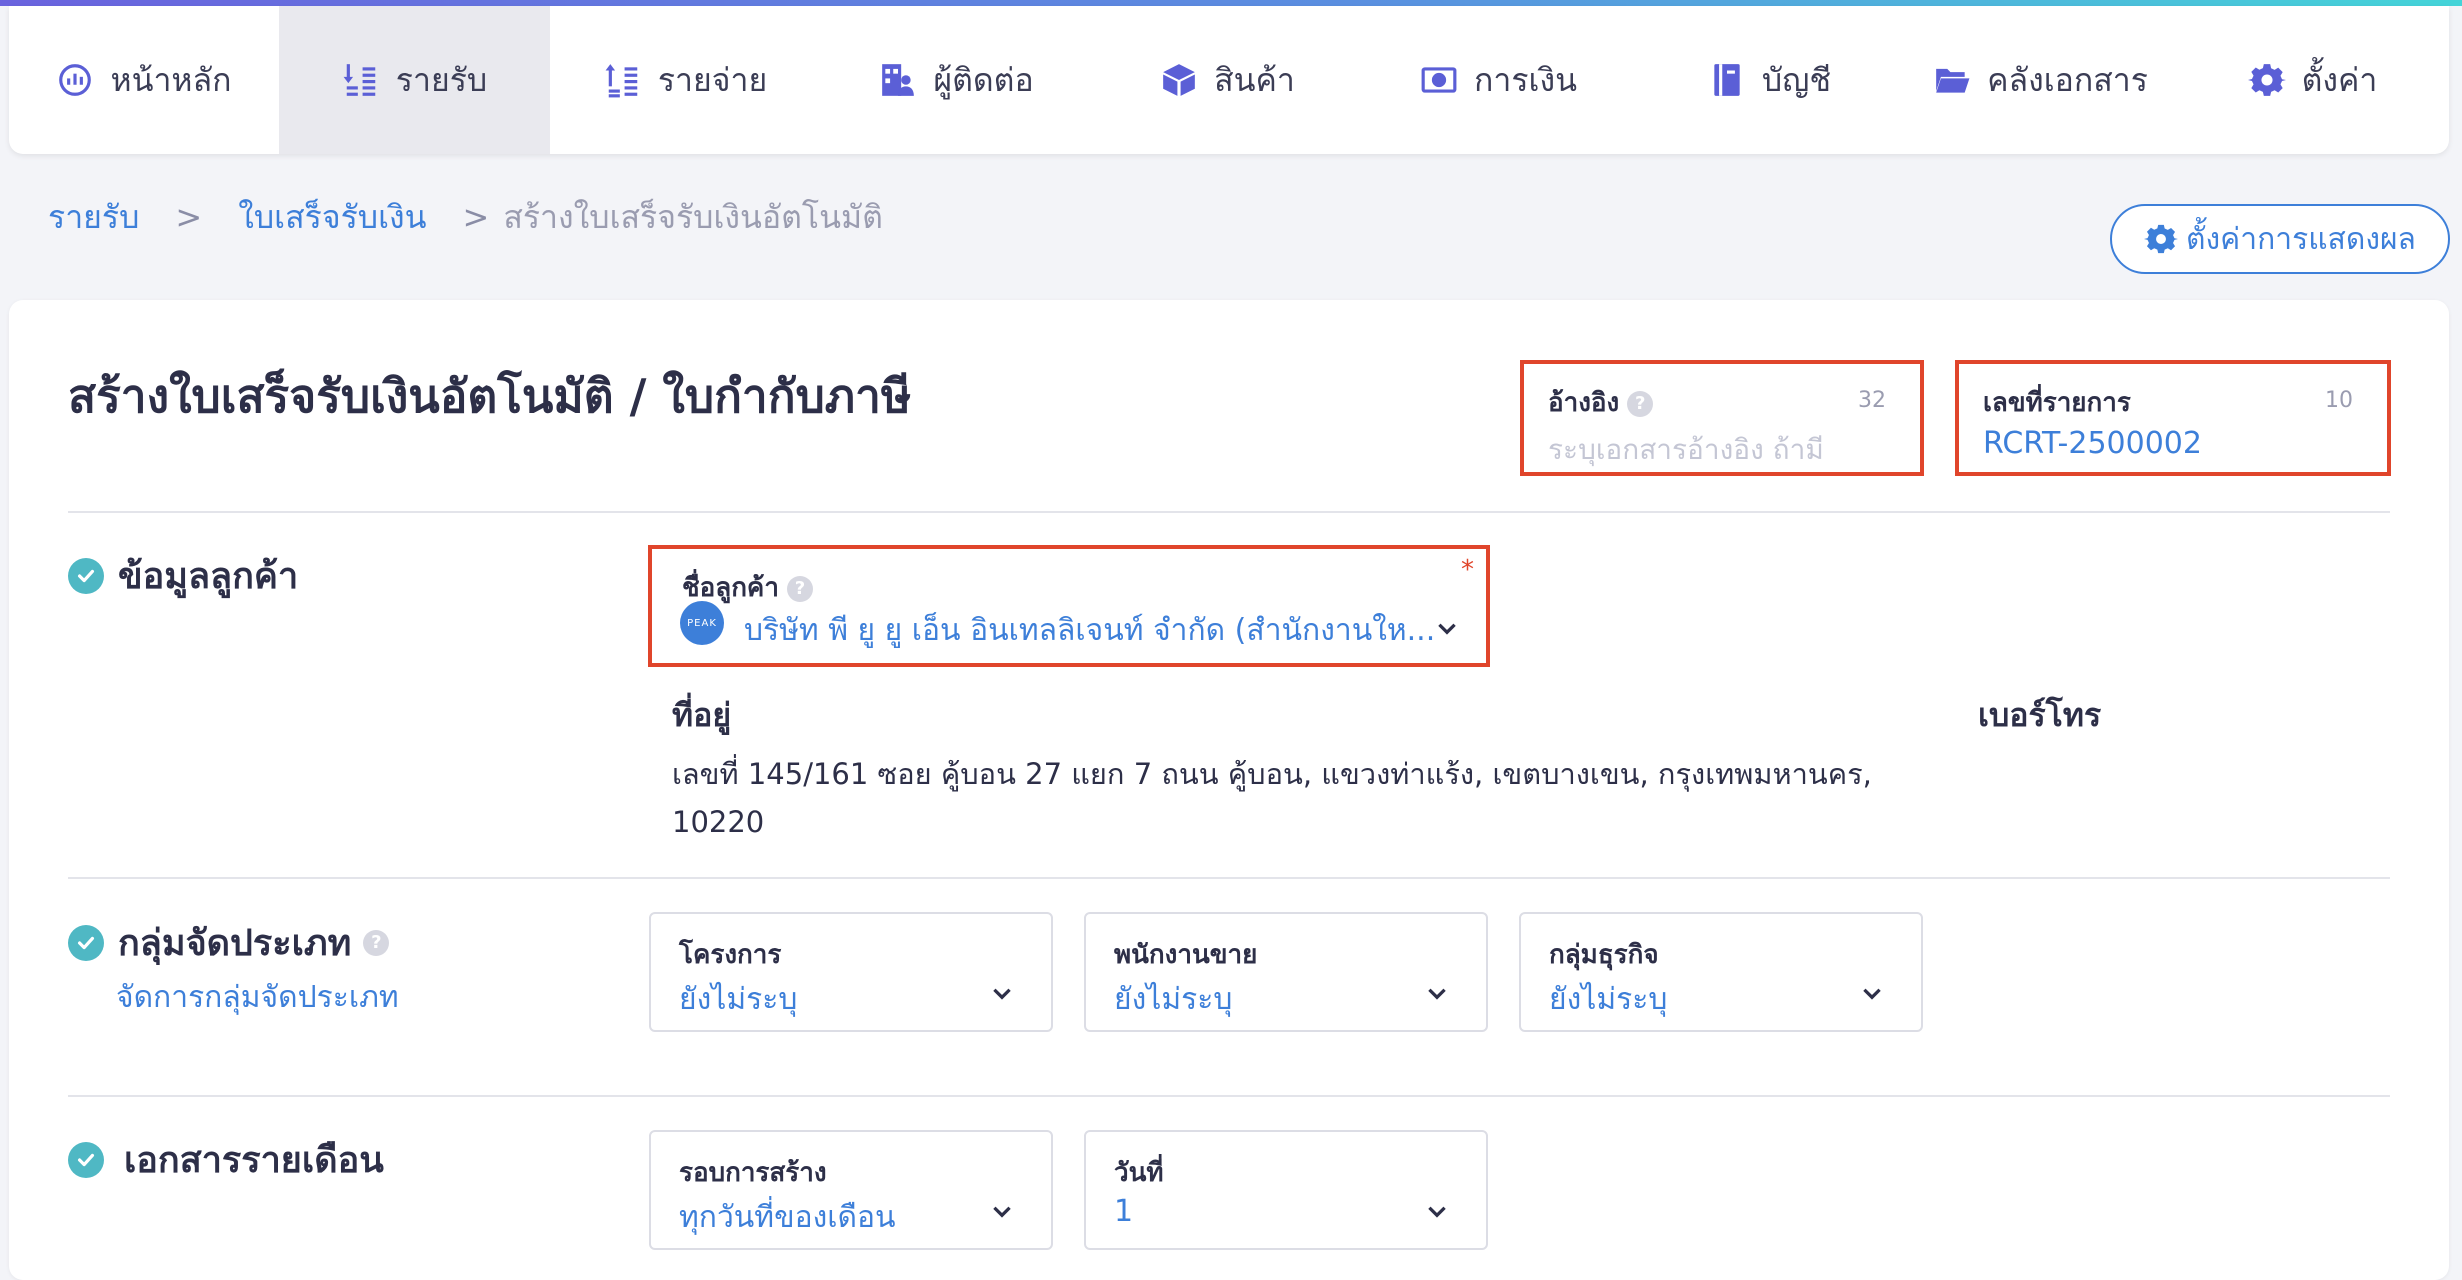  I want to click on product-box-icon, so click(1179, 80).